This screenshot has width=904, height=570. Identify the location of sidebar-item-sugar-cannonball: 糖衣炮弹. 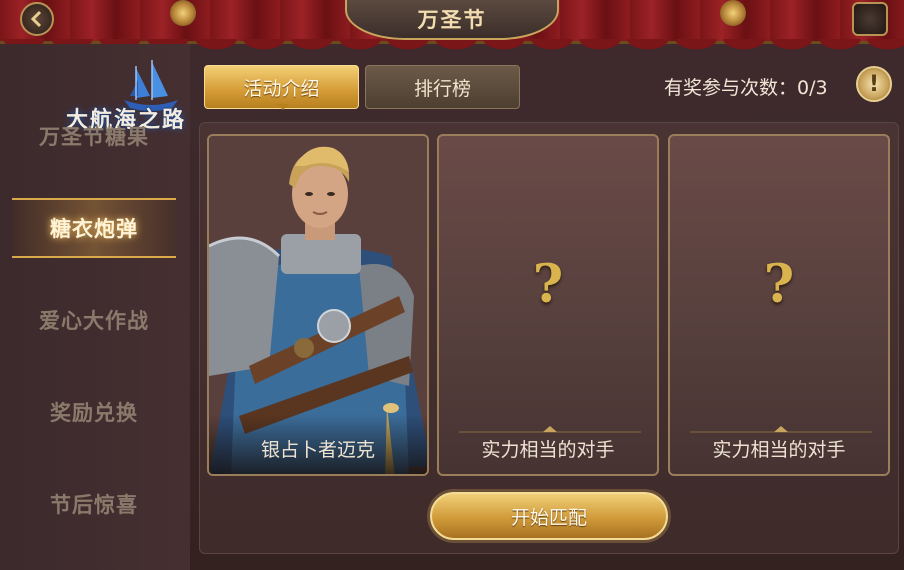
(94, 228).